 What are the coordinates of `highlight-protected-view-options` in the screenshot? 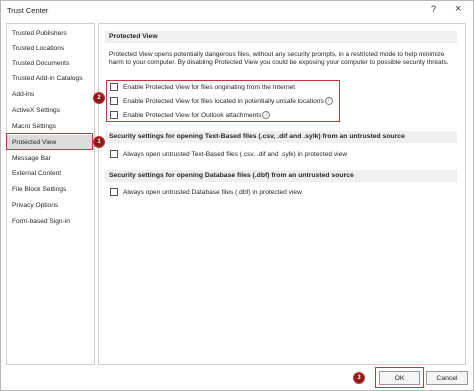 It's located at (223, 101).